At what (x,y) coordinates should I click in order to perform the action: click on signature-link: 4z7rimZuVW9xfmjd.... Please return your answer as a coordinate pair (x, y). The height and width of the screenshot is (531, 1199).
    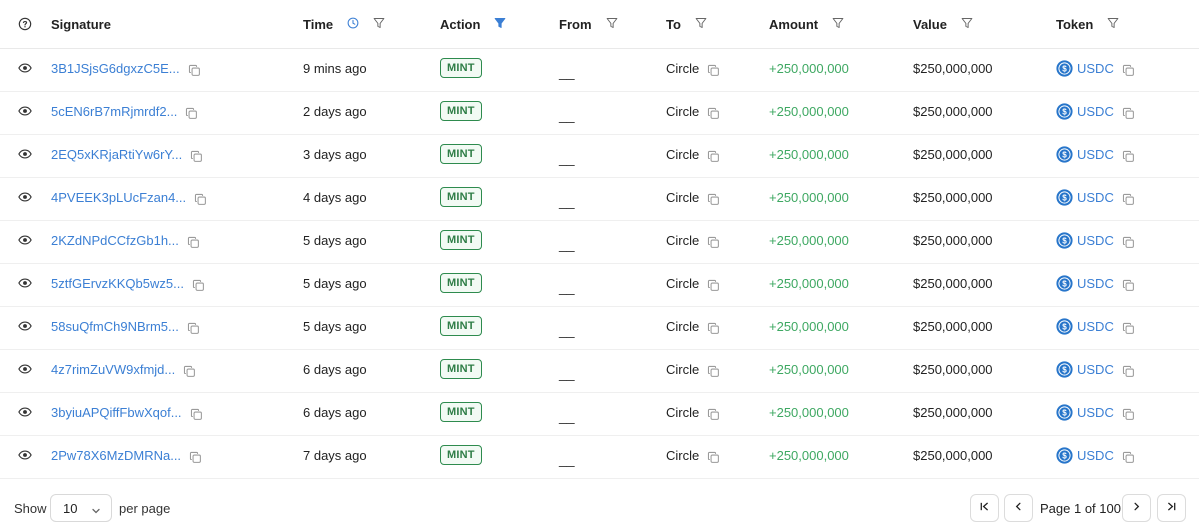
    Looking at the image, I should click on (113, 369).